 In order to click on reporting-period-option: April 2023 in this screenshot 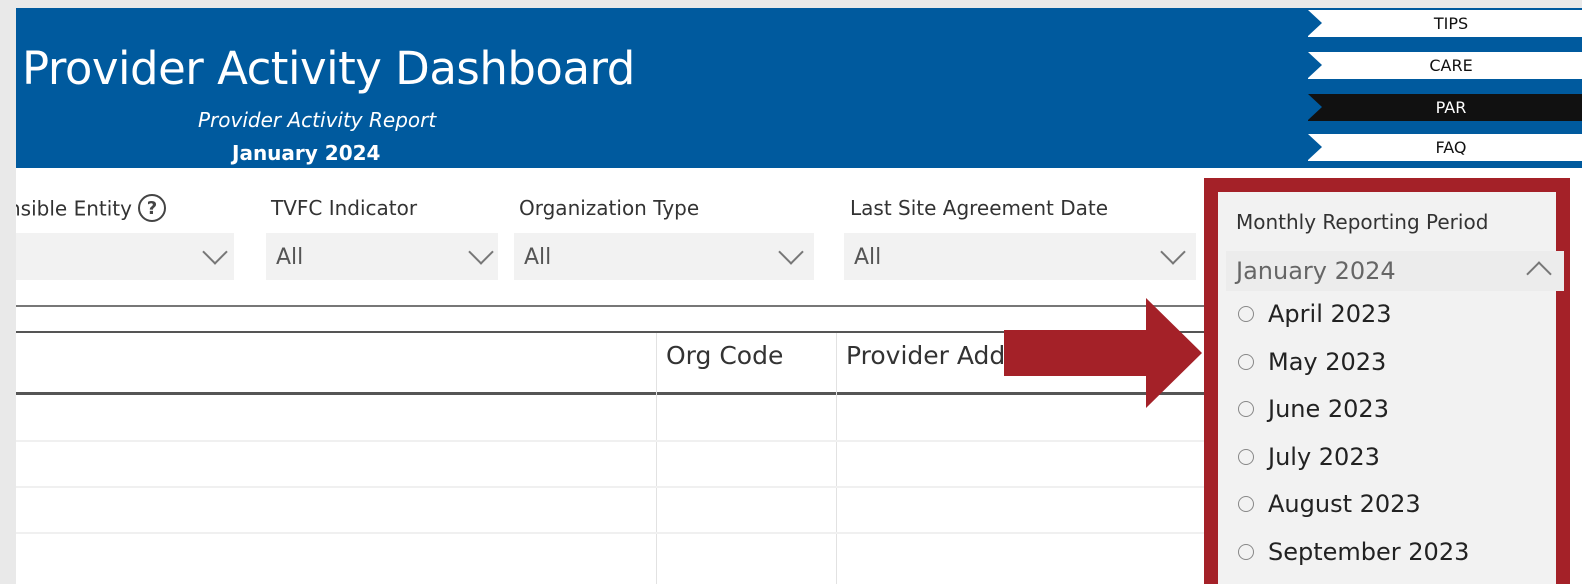, I will do `click(1315, 314)`.